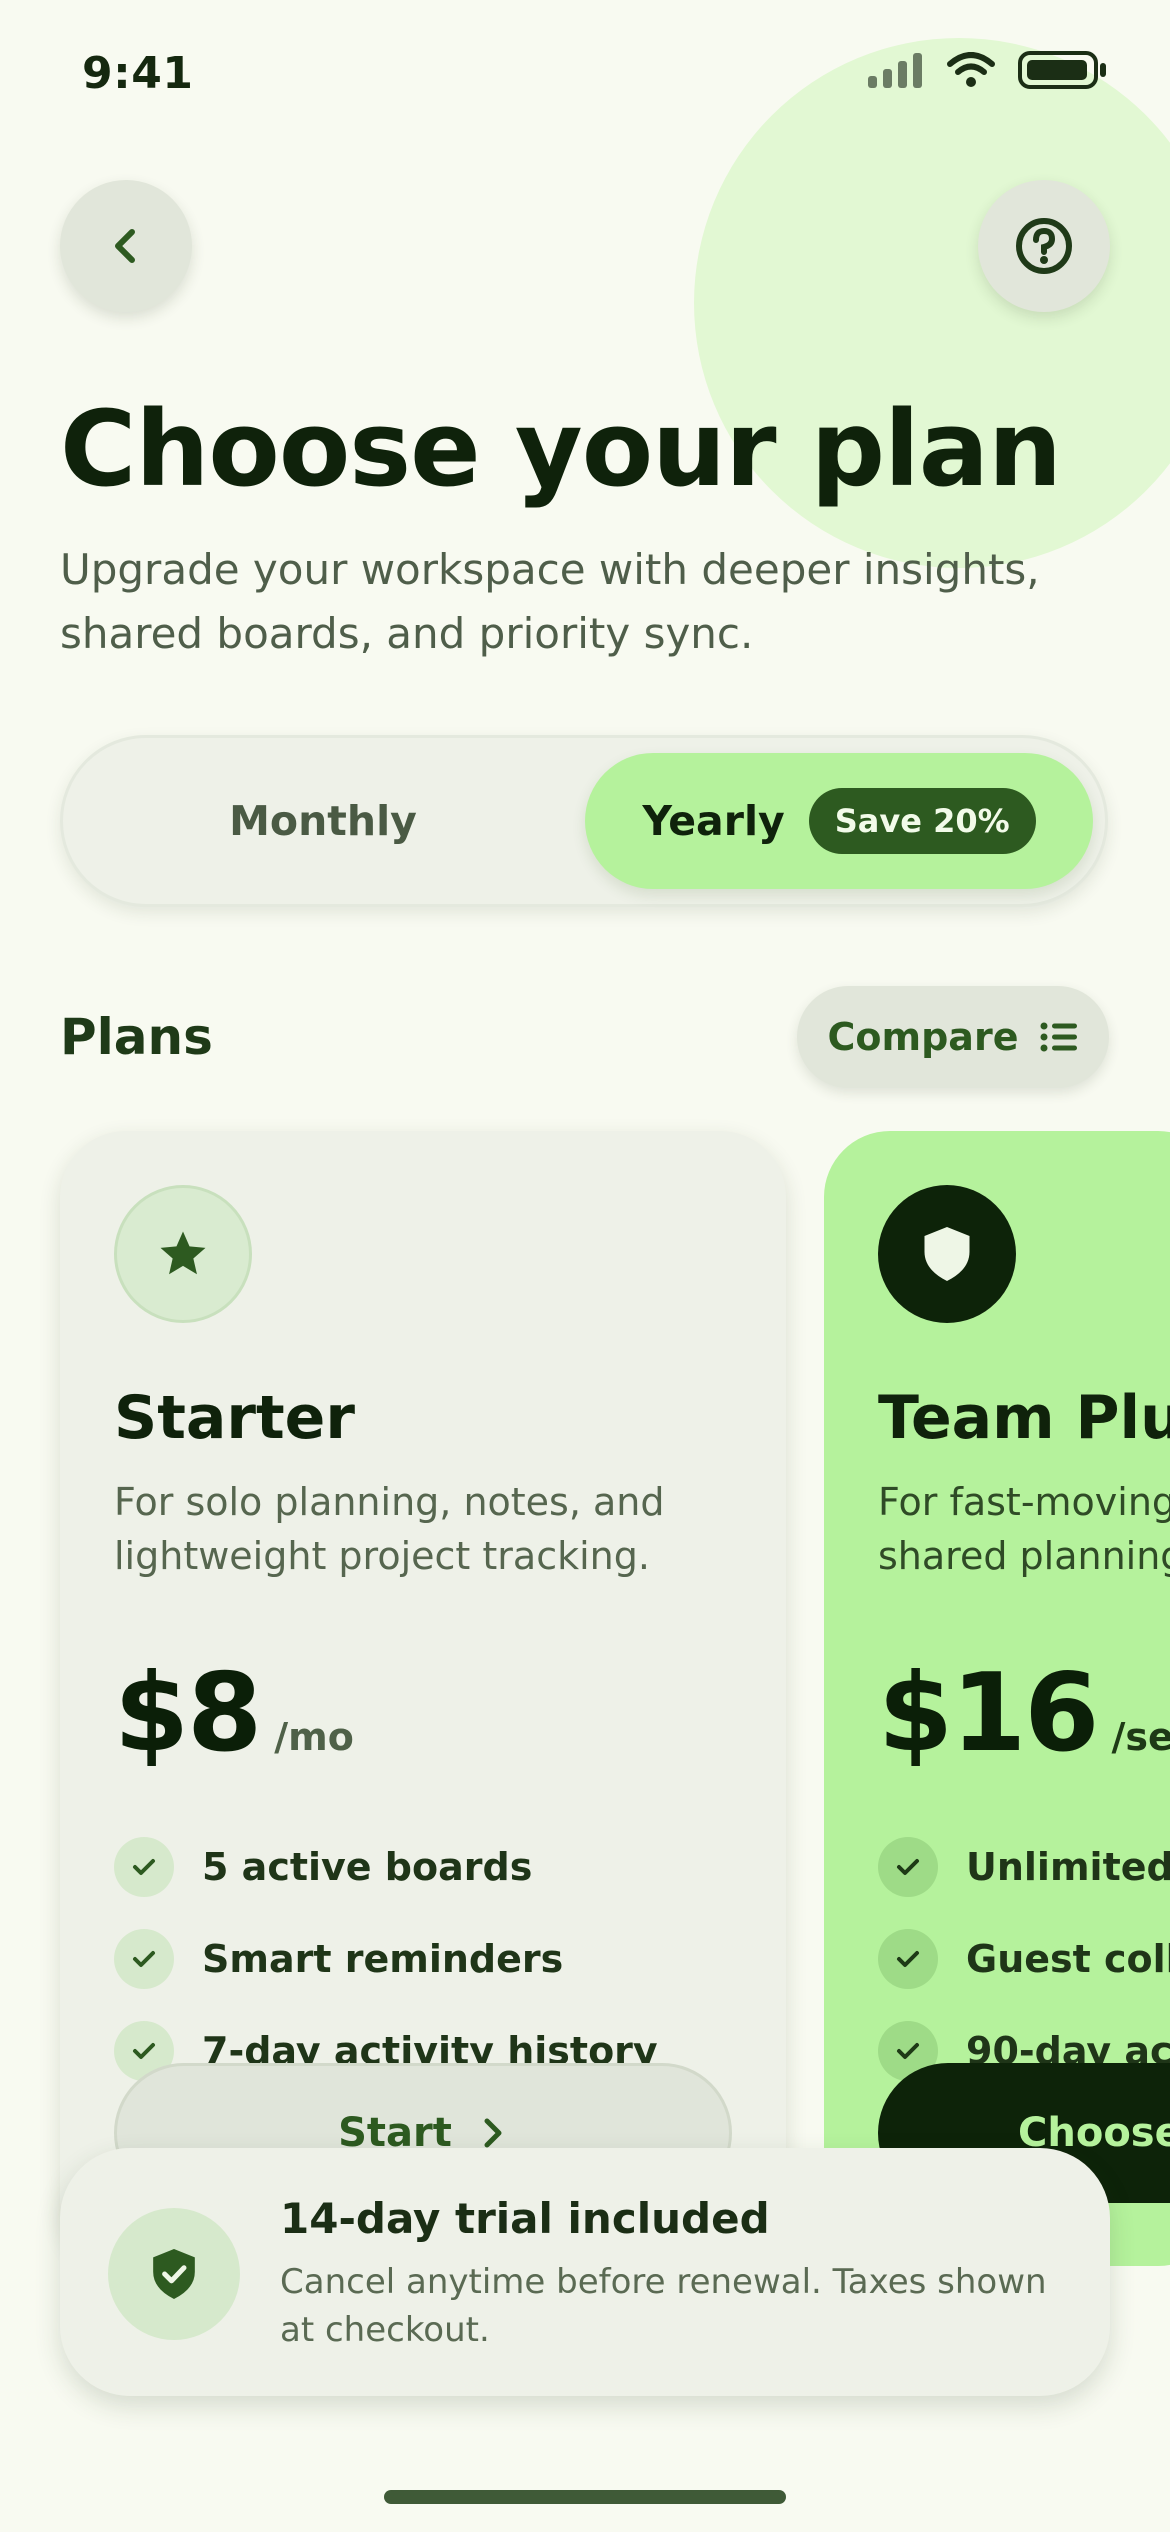  I want to click on shield-icon-badge, so click(947, 1254).